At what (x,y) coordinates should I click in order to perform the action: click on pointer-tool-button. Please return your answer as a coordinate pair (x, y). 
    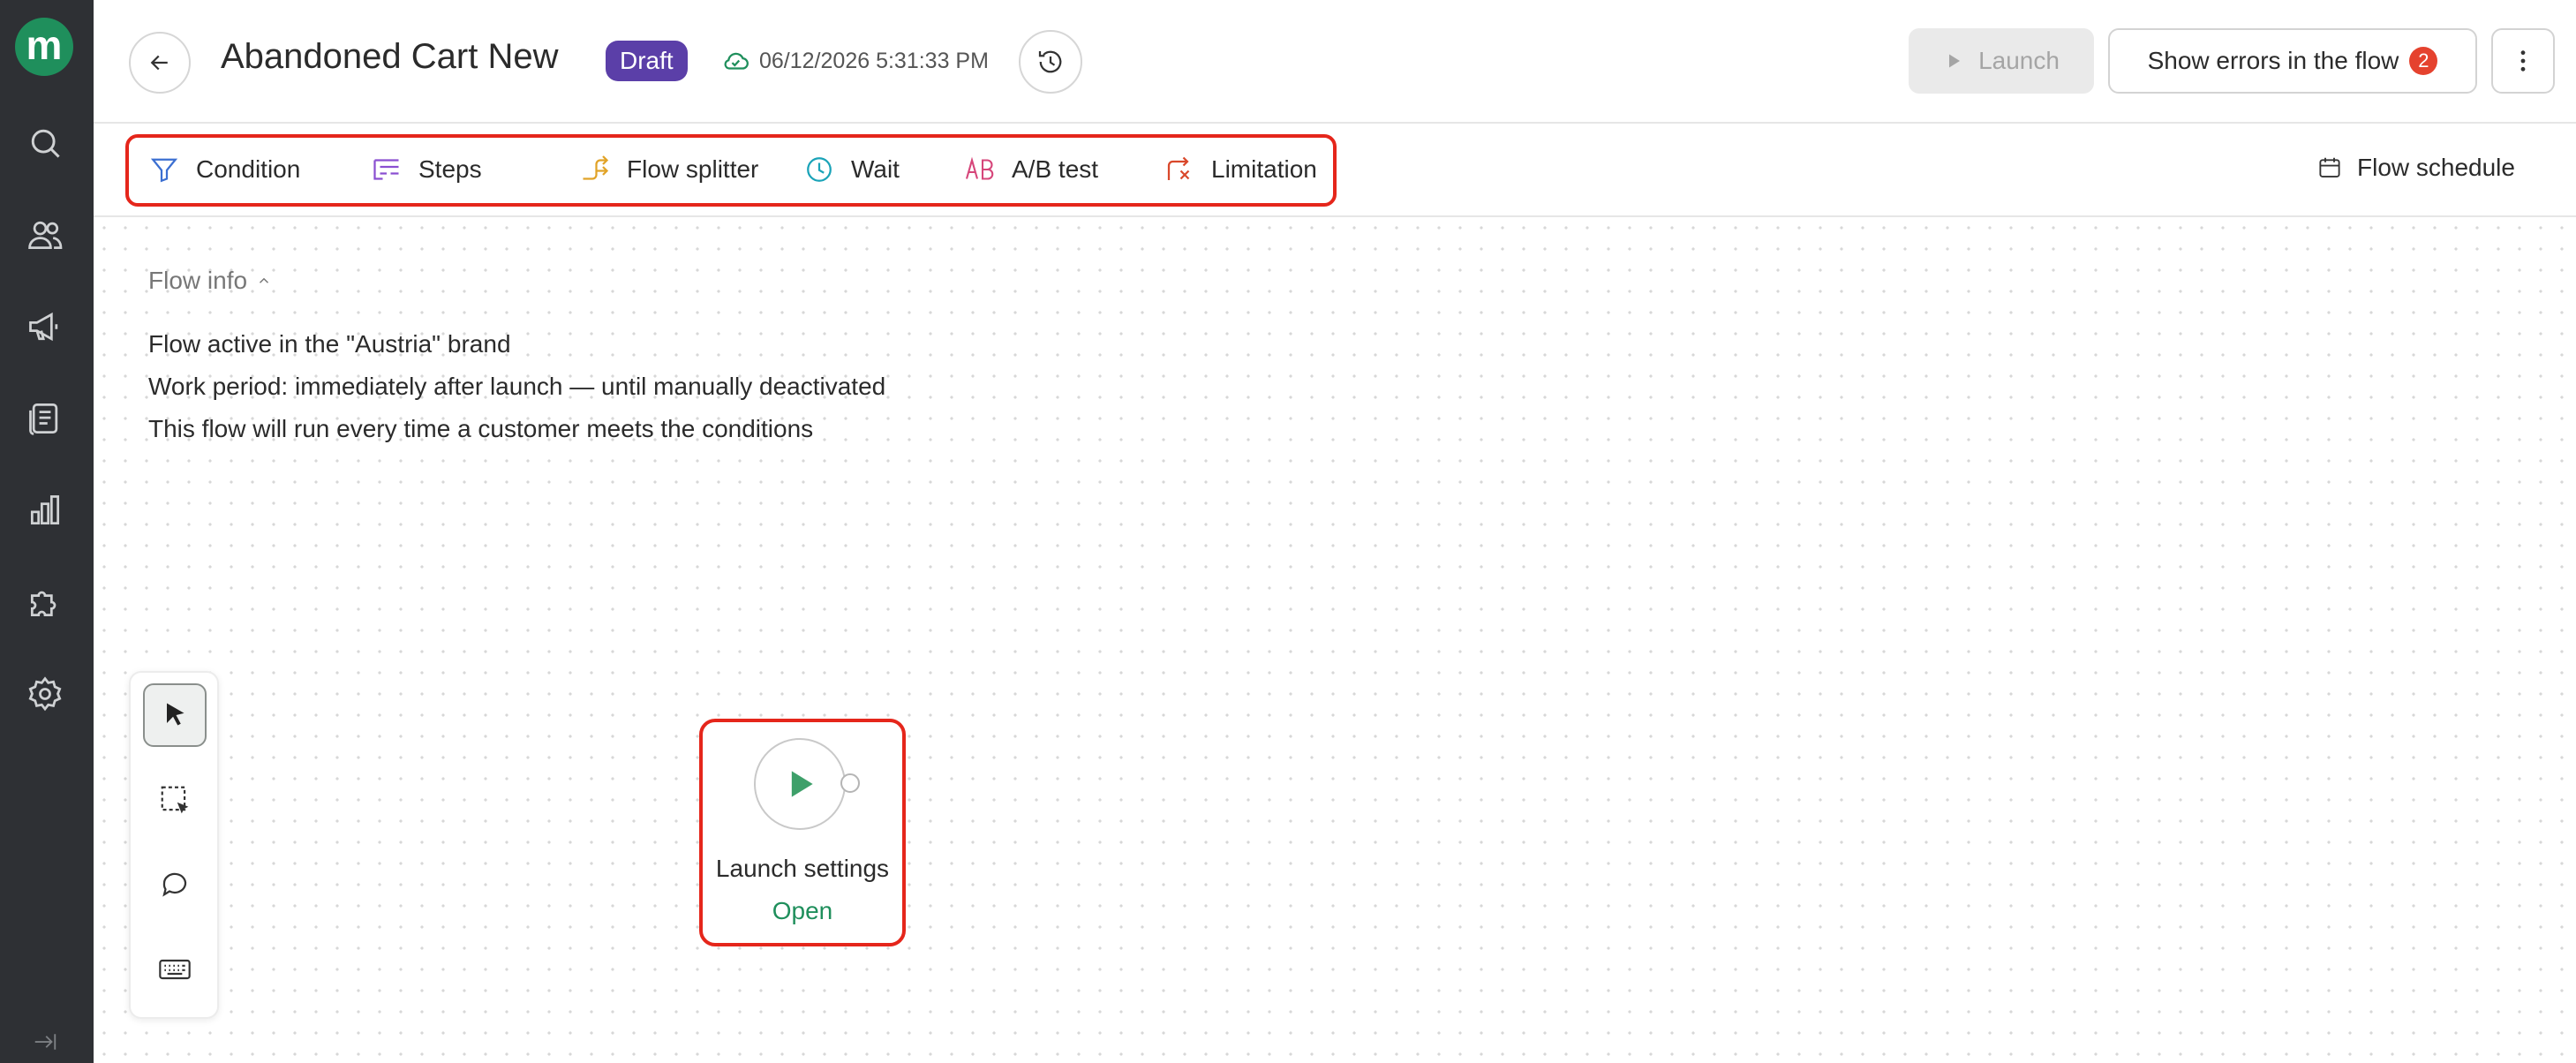
    Looking at the image, I should click on (175, 715).